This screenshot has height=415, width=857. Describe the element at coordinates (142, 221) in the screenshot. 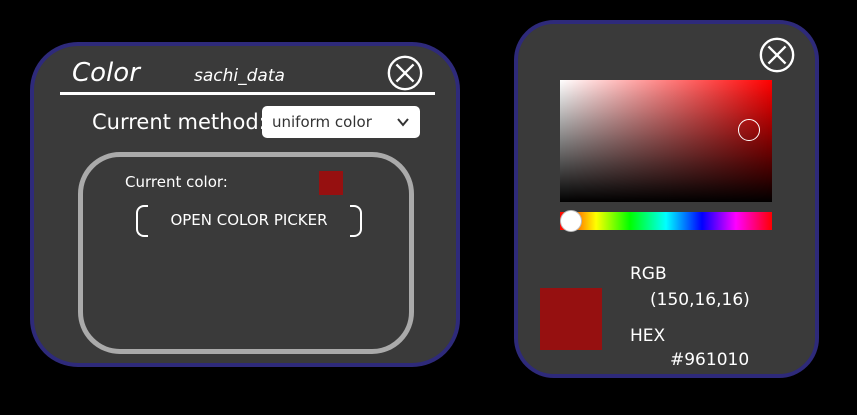

I see `button-bracket-left` at that location.